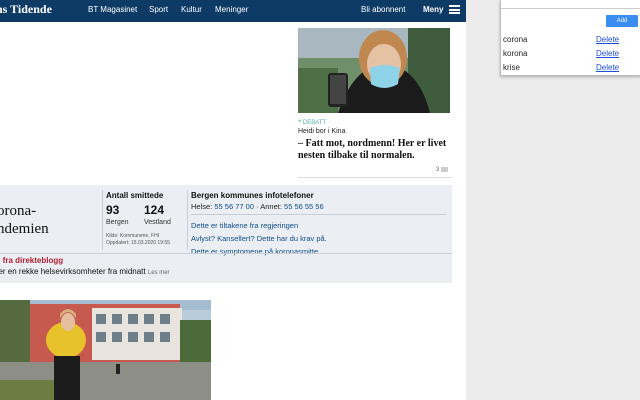 This screenshot has height=400, width=640. Describe the element at coordinates (515, 39) in the screenshot. I see `keyword-text: corona` at that location.